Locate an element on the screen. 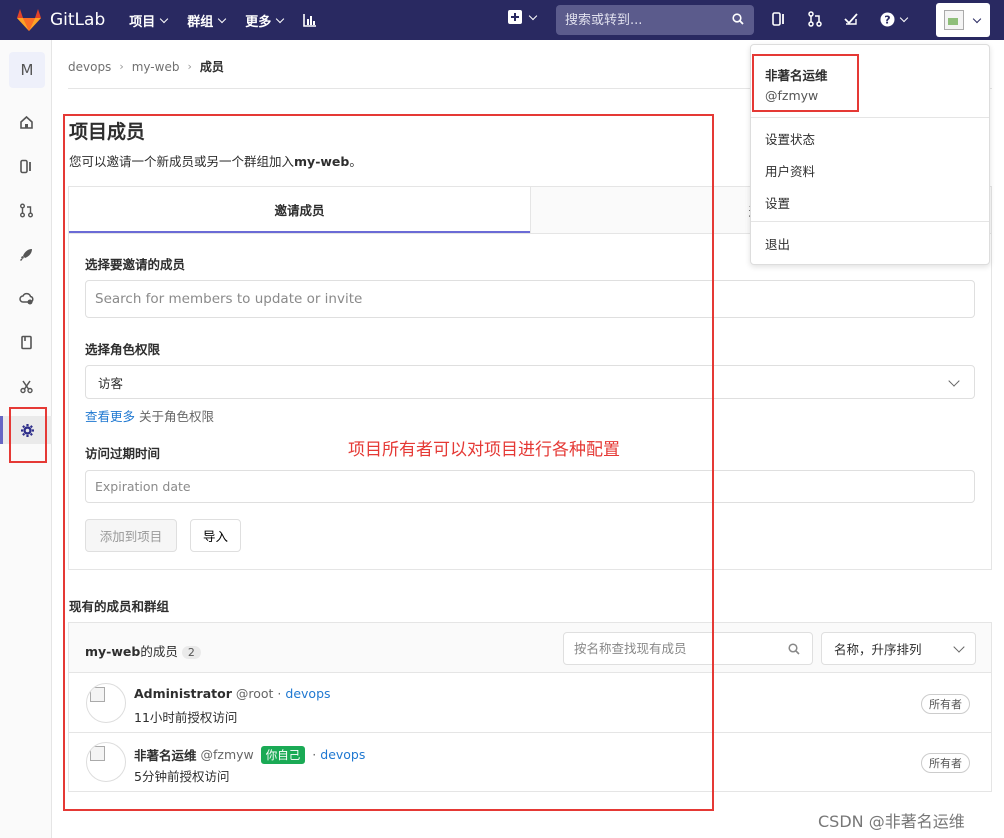 Image resolution: width=1004 pixels, height=838 pixels. chevron-right-icon: › is located at coordinates (189, 66).